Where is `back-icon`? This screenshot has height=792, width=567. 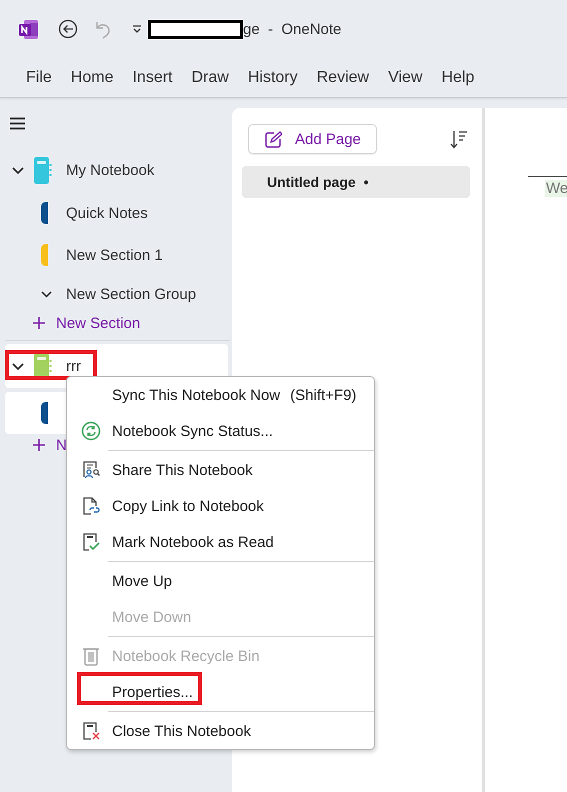 back-icon is located at coordinates (68, 29).